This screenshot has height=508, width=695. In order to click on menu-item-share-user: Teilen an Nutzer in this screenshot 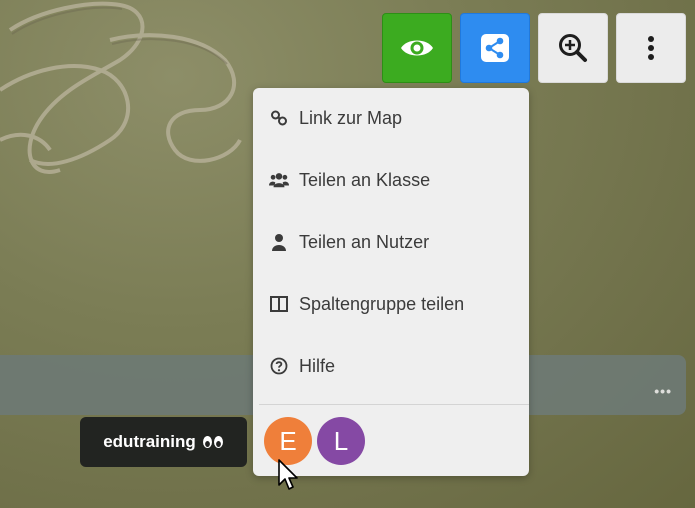, I will do `click(391, 242)`.